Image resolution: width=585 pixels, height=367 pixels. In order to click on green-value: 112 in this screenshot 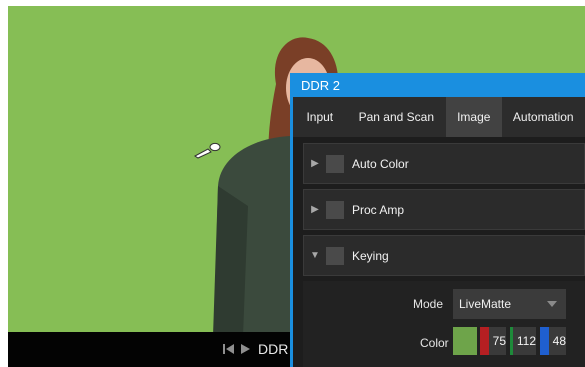, I will do `click(526, 341)`.